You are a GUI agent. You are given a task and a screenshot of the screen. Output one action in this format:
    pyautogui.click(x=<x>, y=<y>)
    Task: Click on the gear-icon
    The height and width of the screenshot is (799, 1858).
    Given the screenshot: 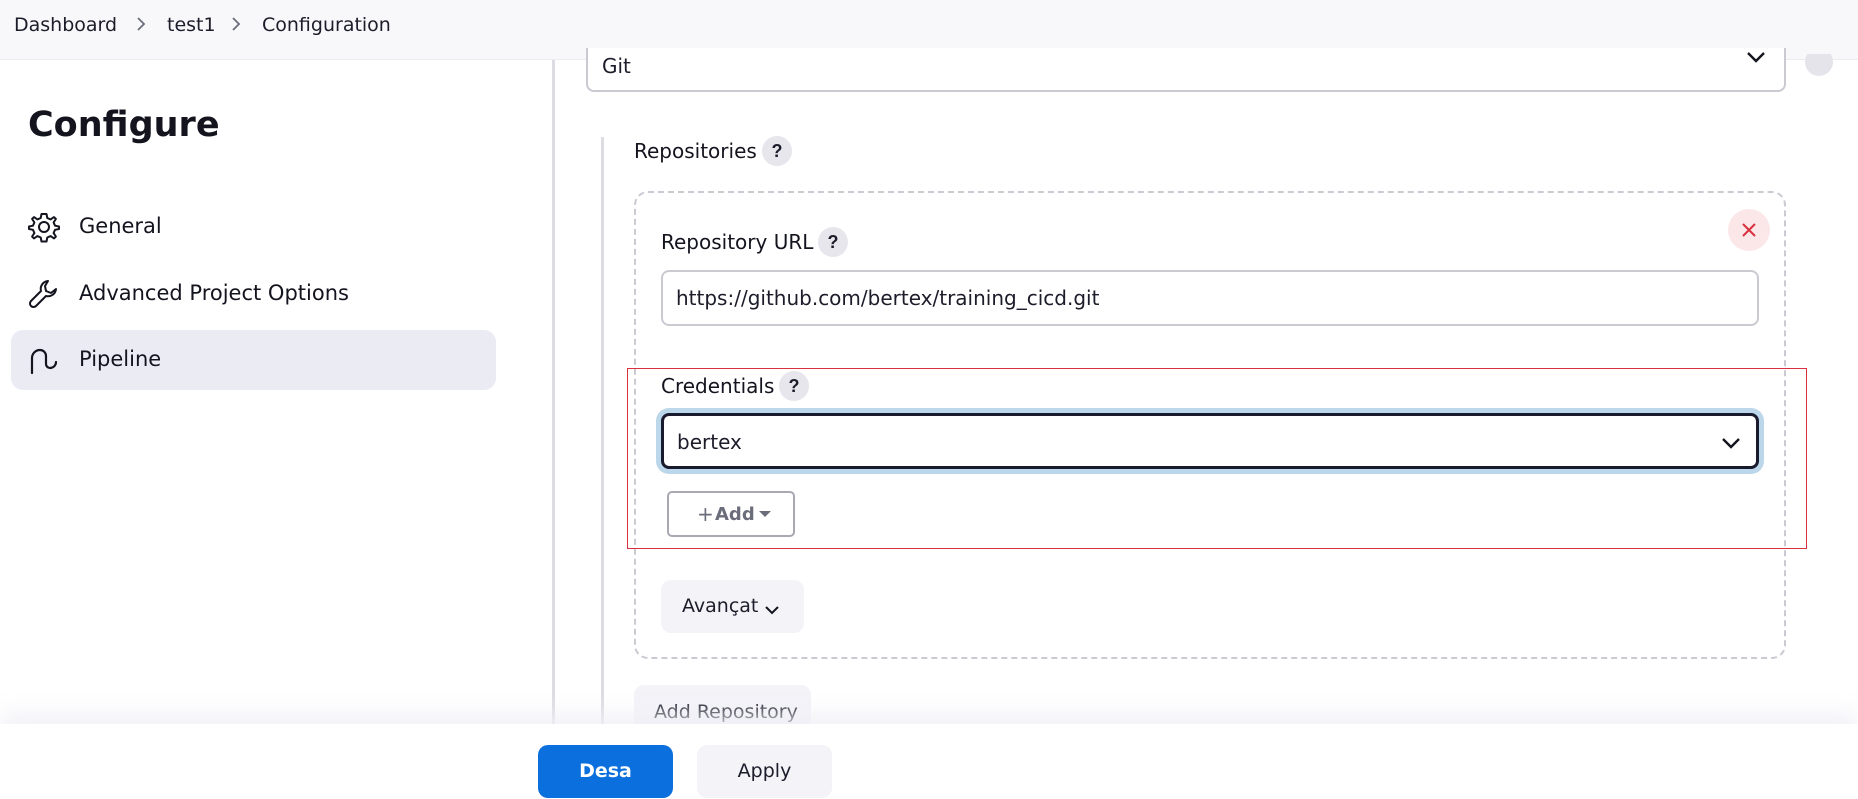 What is the action you would take?
    pyautogui.click(x=44, y=227)
    